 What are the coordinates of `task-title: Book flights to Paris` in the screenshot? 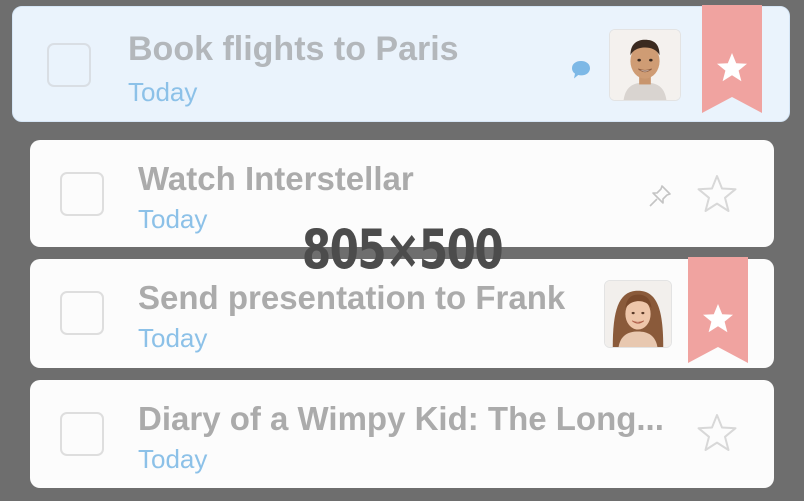 It's located at (293, 49).